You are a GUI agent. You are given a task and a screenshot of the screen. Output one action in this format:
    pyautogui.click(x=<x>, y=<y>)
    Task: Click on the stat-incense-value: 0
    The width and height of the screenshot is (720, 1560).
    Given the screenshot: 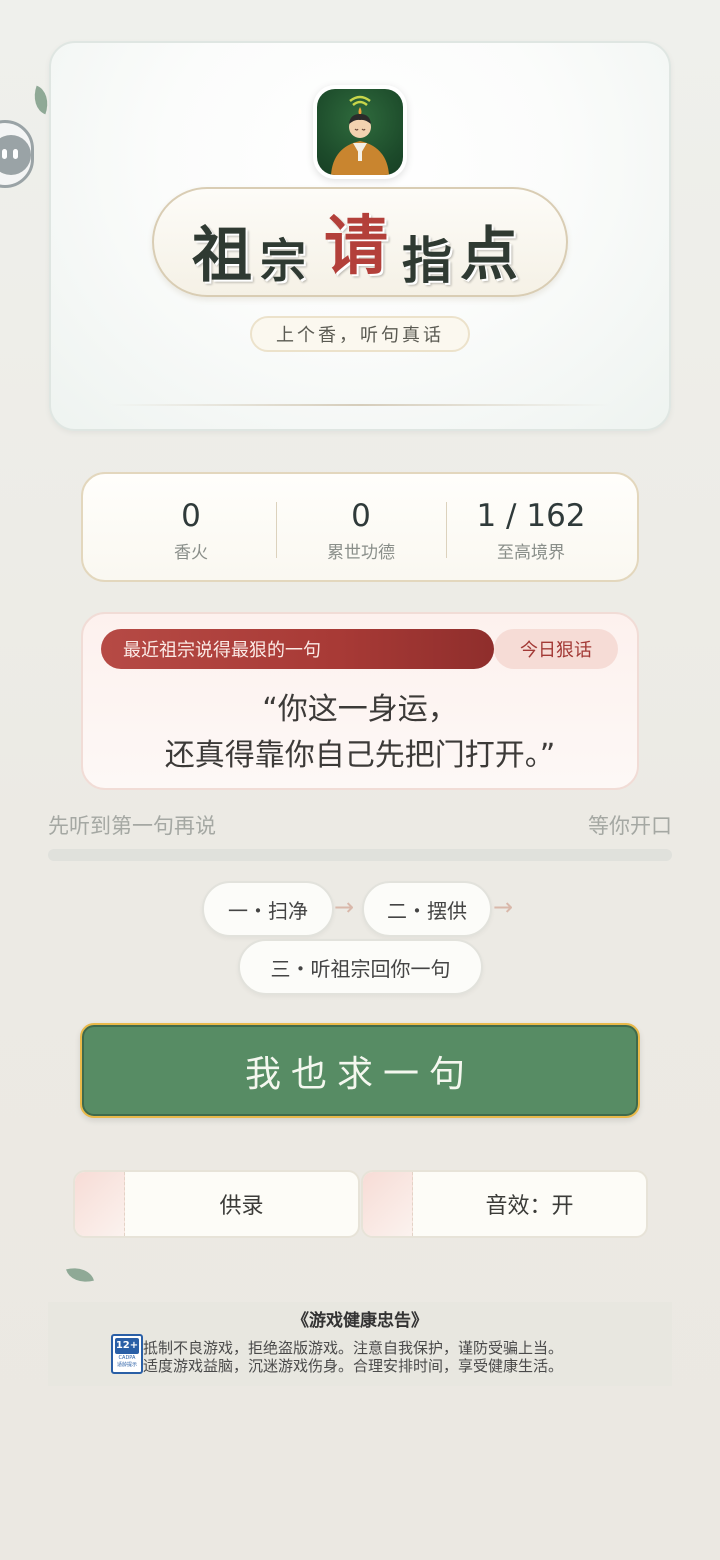 What is the action you would take?
    pyautogui.click(x=191, y=516)
    